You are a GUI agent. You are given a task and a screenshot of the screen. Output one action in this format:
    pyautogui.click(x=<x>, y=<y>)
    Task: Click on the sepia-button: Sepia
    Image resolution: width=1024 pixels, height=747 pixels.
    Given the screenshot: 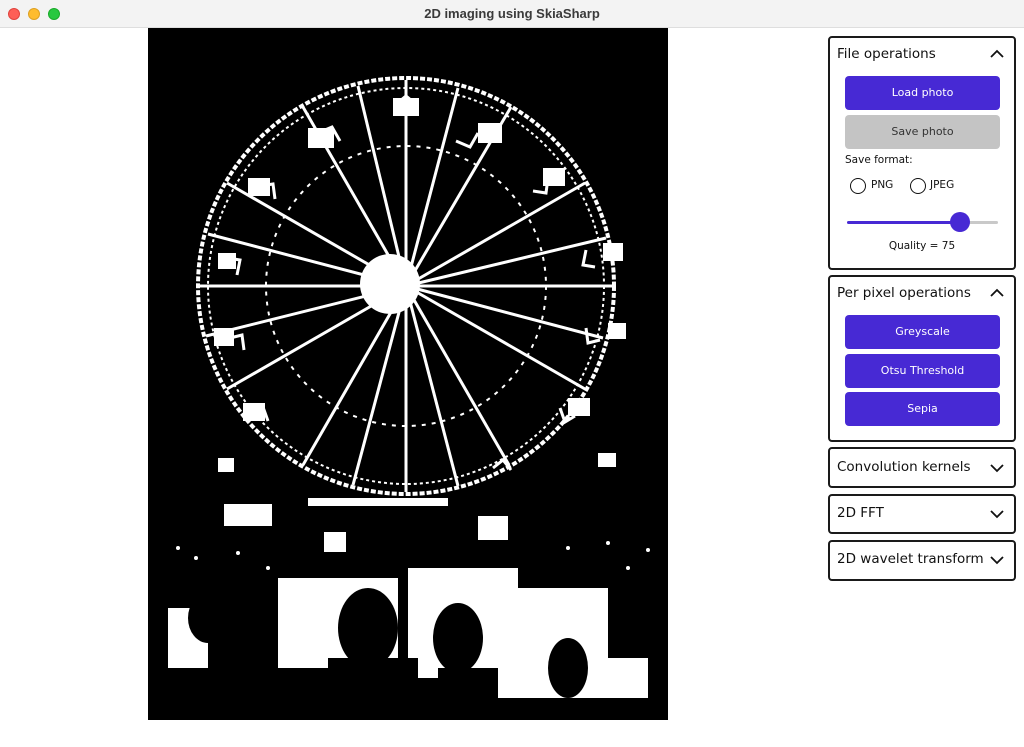 What is the action you would take?
    pyautogui.click(x=922, y=409)
    